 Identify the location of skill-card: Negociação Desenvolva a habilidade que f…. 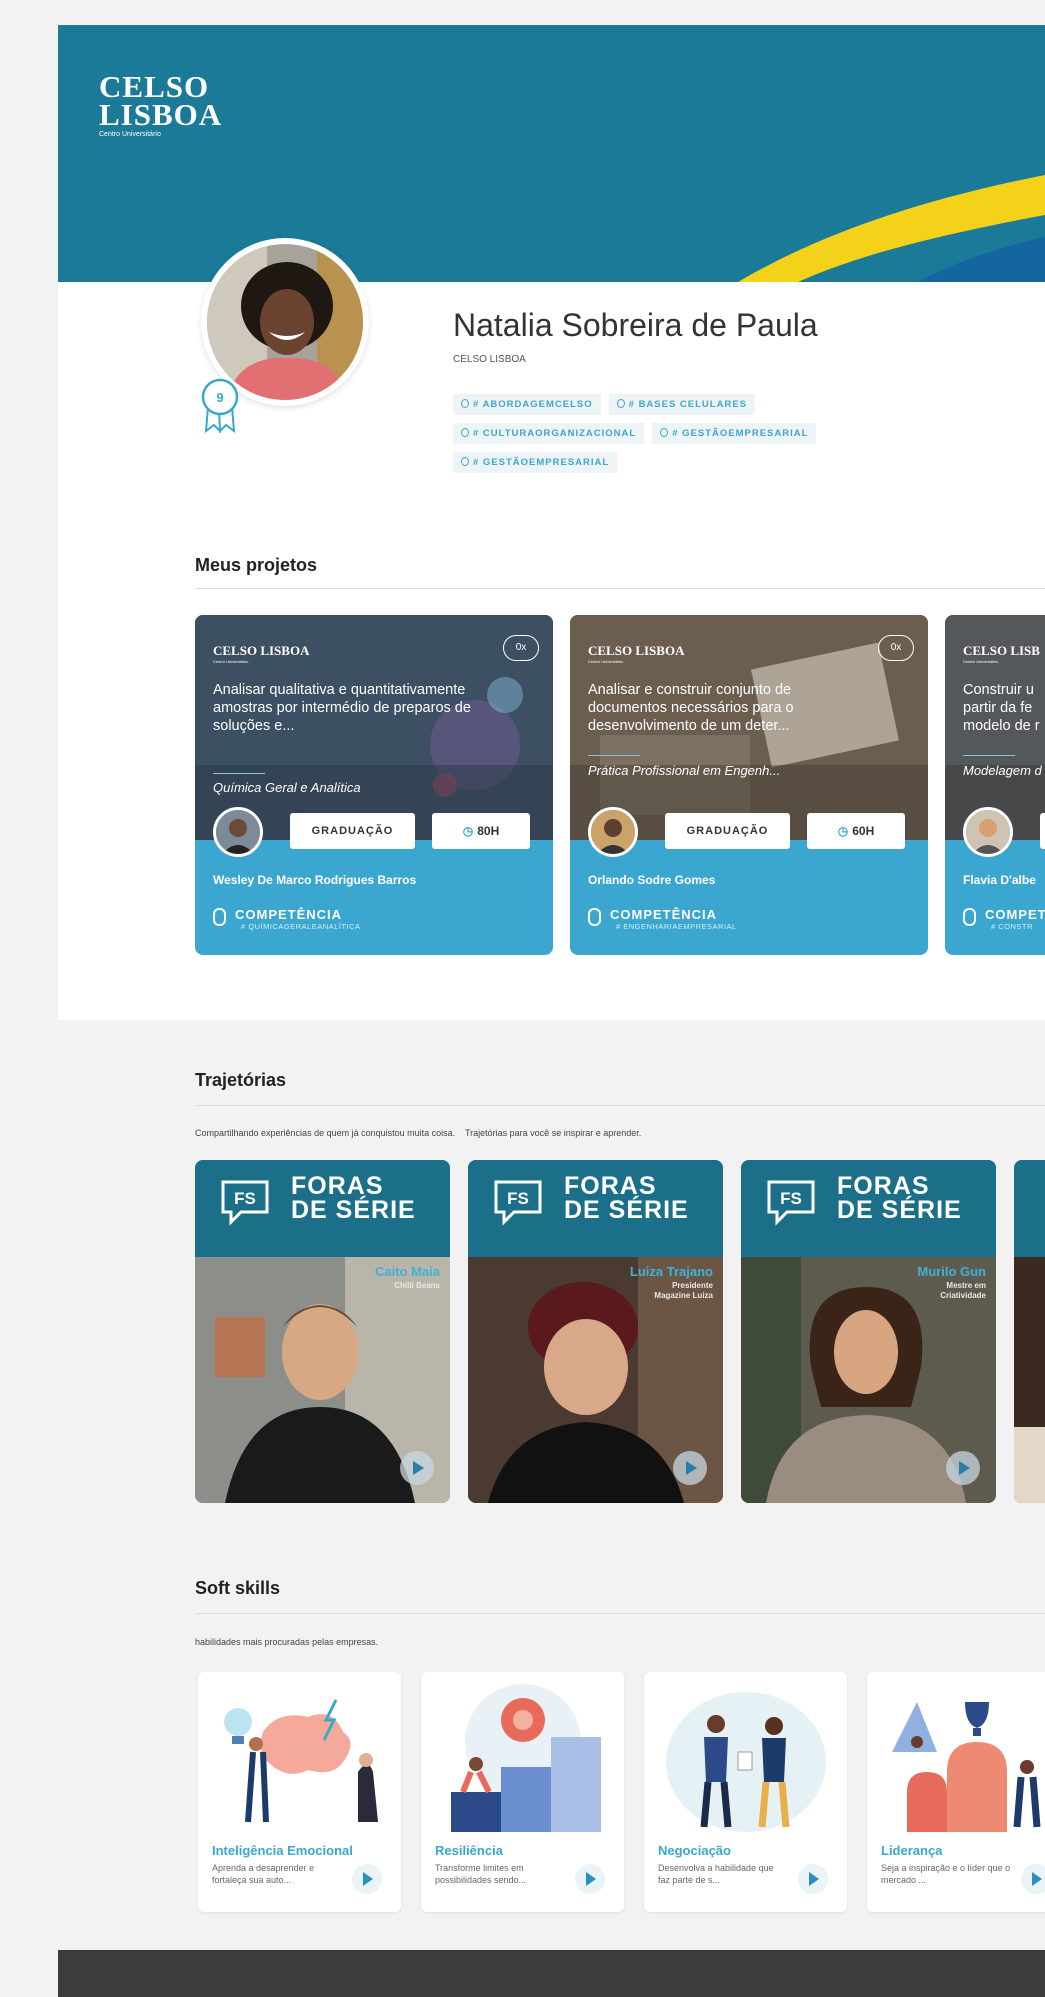
(745, 1792).